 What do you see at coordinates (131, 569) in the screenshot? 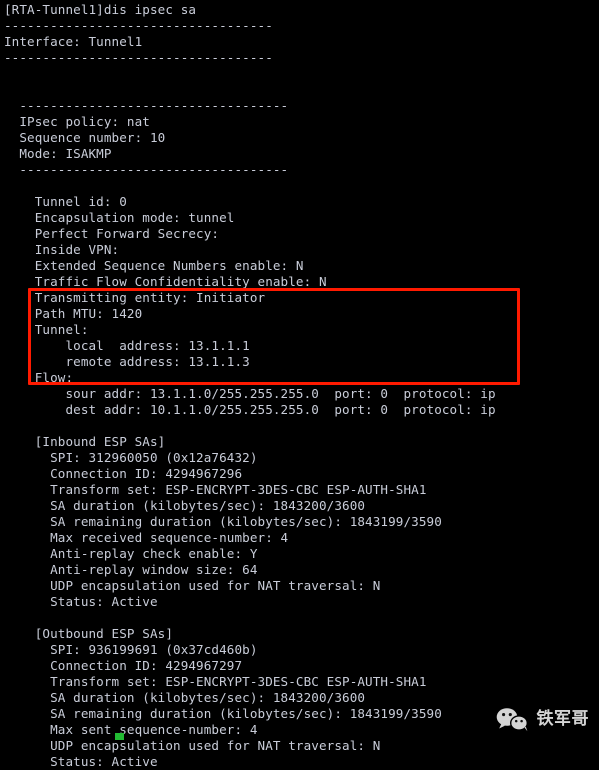
I see `terminal-line: Anti-replay window size: 64` at bounding box center [131, 569].